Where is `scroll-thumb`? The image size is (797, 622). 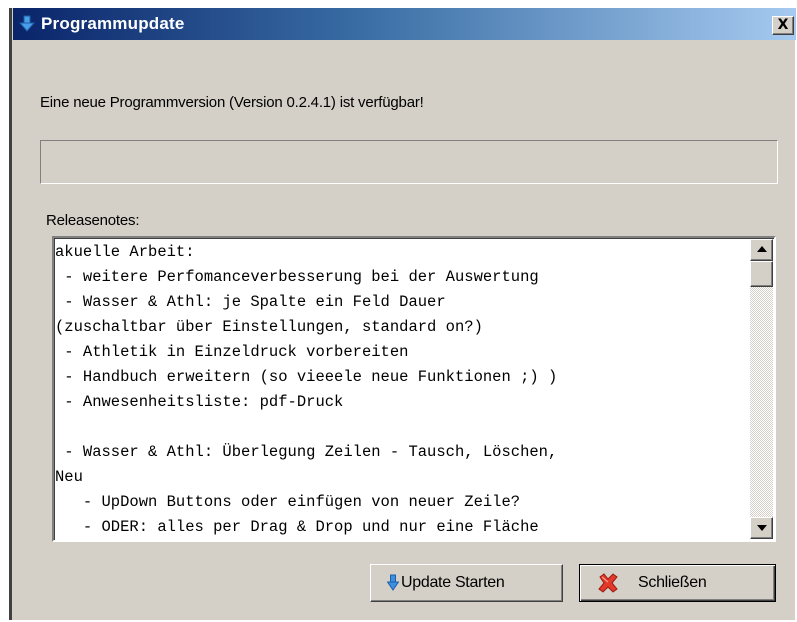 scroll-thumb is located at coordinates (761, 274).